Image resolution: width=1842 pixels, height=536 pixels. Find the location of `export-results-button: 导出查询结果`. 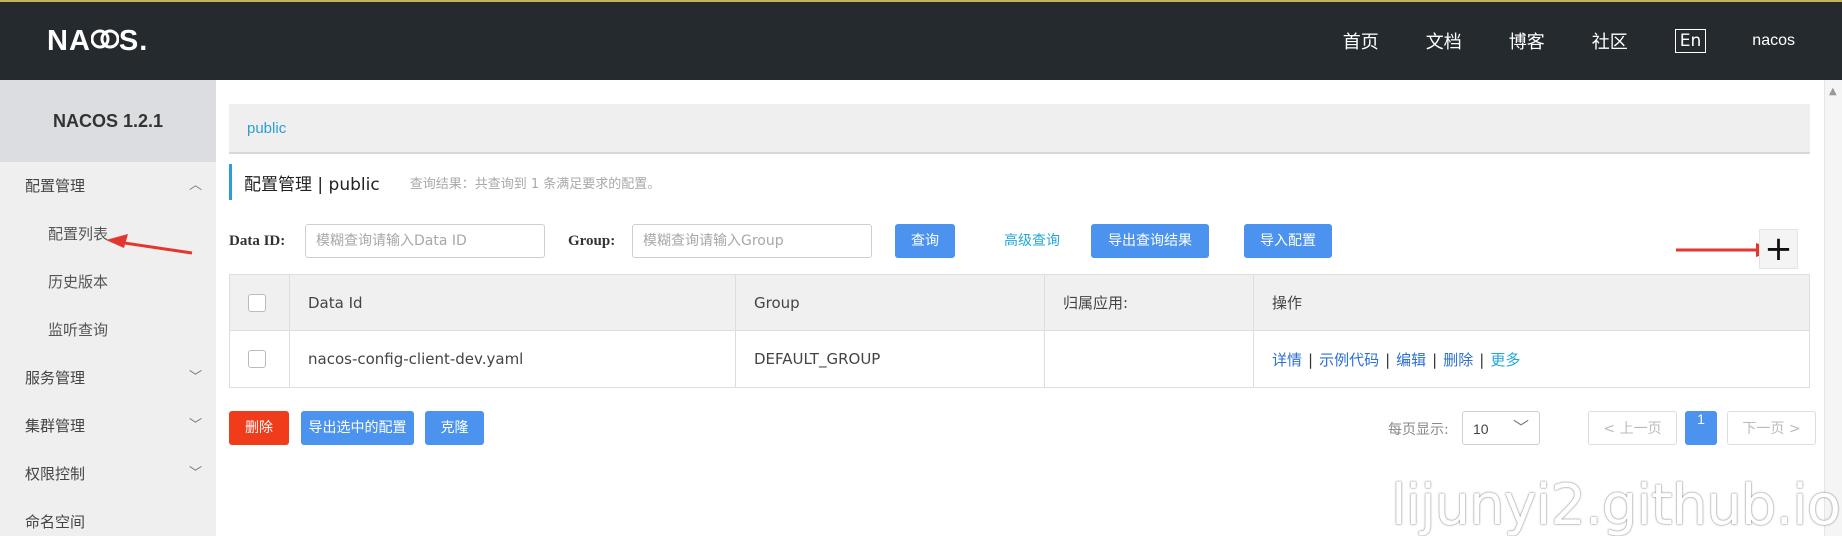

export-results-button: 导出查询结果 is located at coordinates (1150, 241).